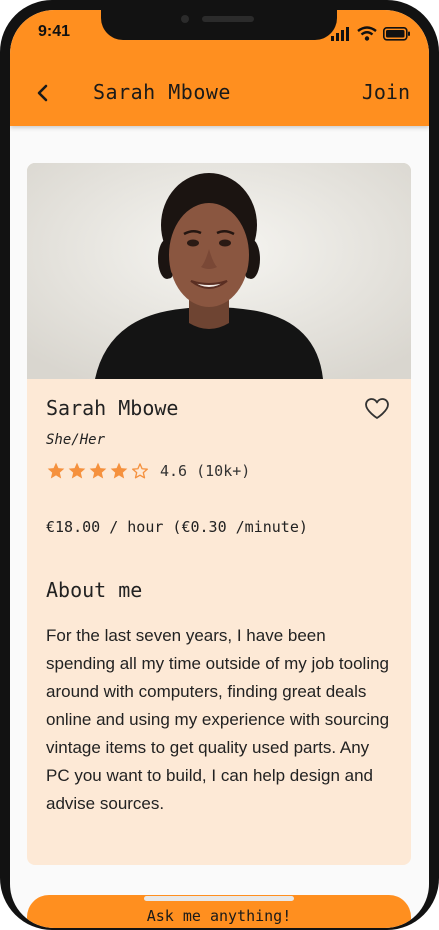  Describe the element at coordinates (177, 527) in the screenshot. I see `price-text: €18.00 / hour (€0.30 /minute)` at that location.